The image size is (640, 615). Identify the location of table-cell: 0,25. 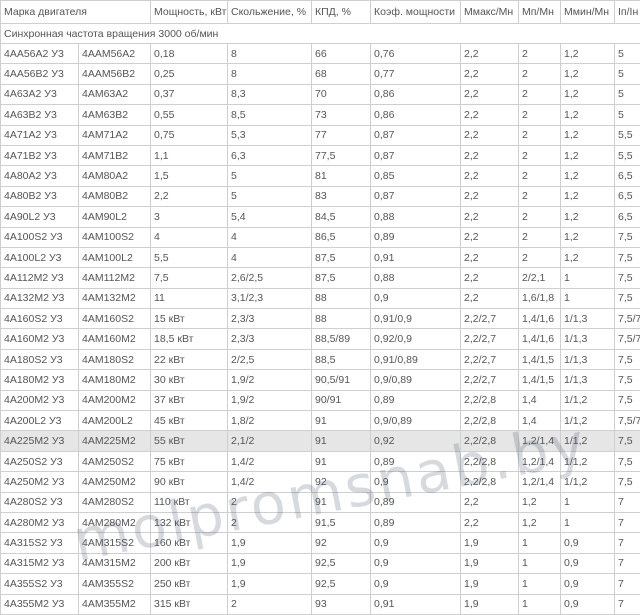
(189, 74).